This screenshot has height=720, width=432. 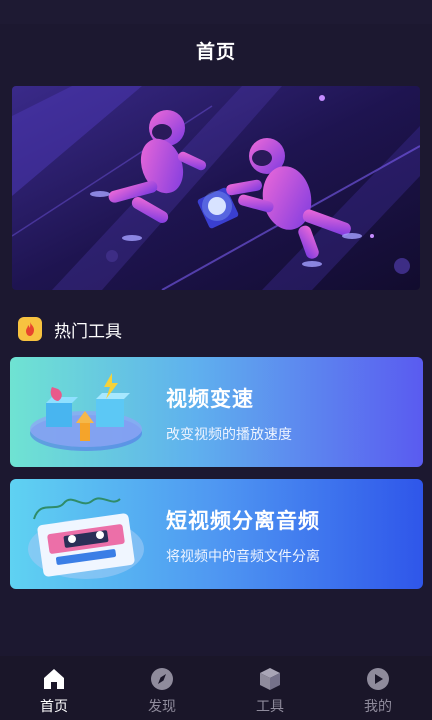 I want to click on page-title: 首页, so click(x=215, y=51).